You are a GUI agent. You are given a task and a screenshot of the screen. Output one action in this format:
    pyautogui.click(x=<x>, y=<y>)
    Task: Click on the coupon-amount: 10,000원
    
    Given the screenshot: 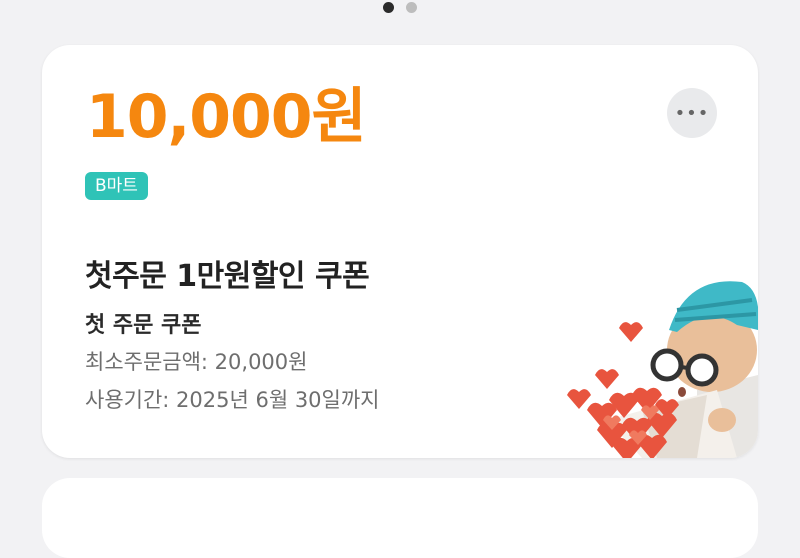 What is the action you would take?
    pyautogui.click(x=226, y=117)
    